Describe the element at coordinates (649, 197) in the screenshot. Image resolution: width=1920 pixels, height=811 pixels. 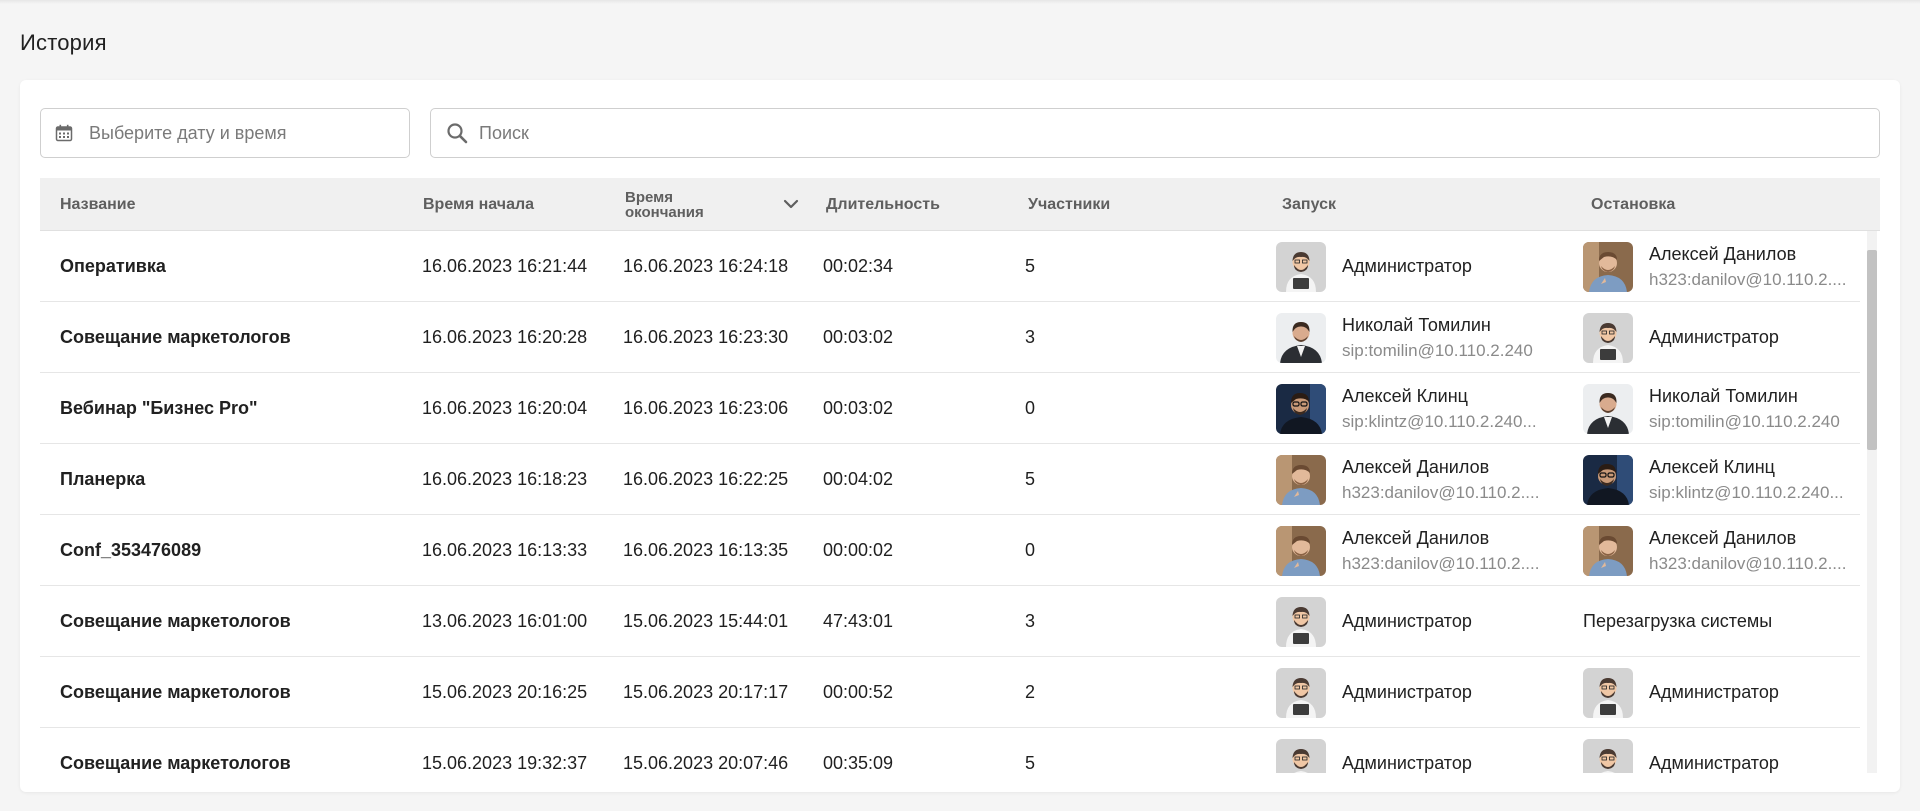
I see `column-header-end-line1: Время` at that location.